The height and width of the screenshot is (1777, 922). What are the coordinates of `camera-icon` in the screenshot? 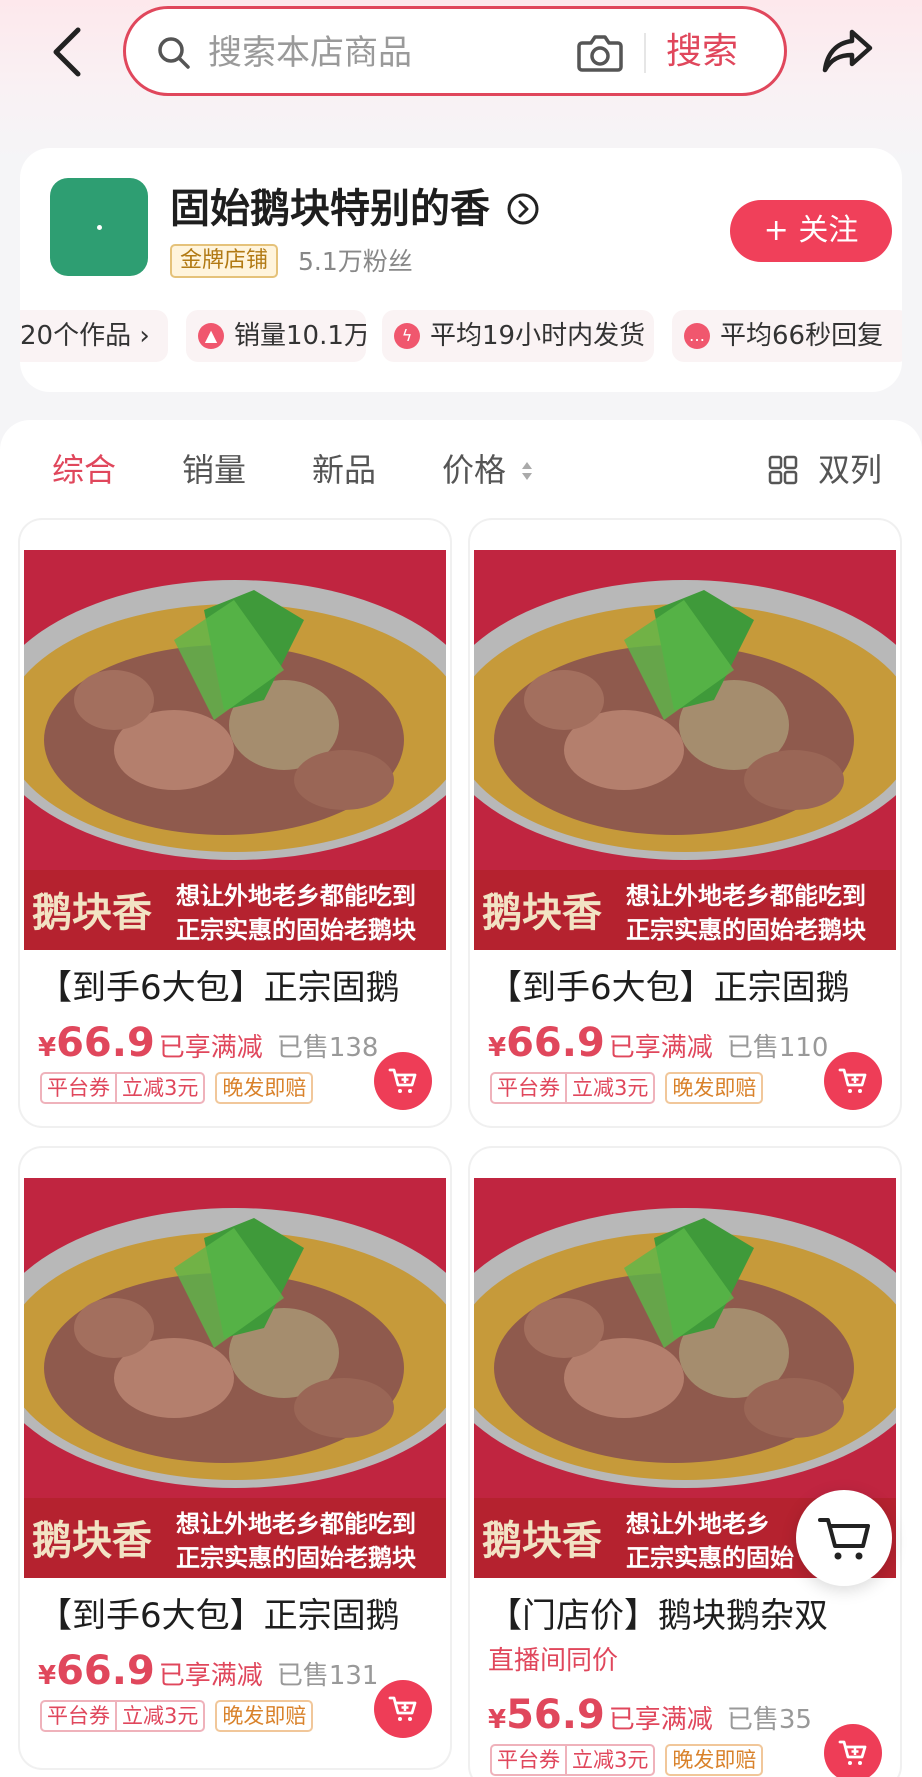 It's located at (600, 52).